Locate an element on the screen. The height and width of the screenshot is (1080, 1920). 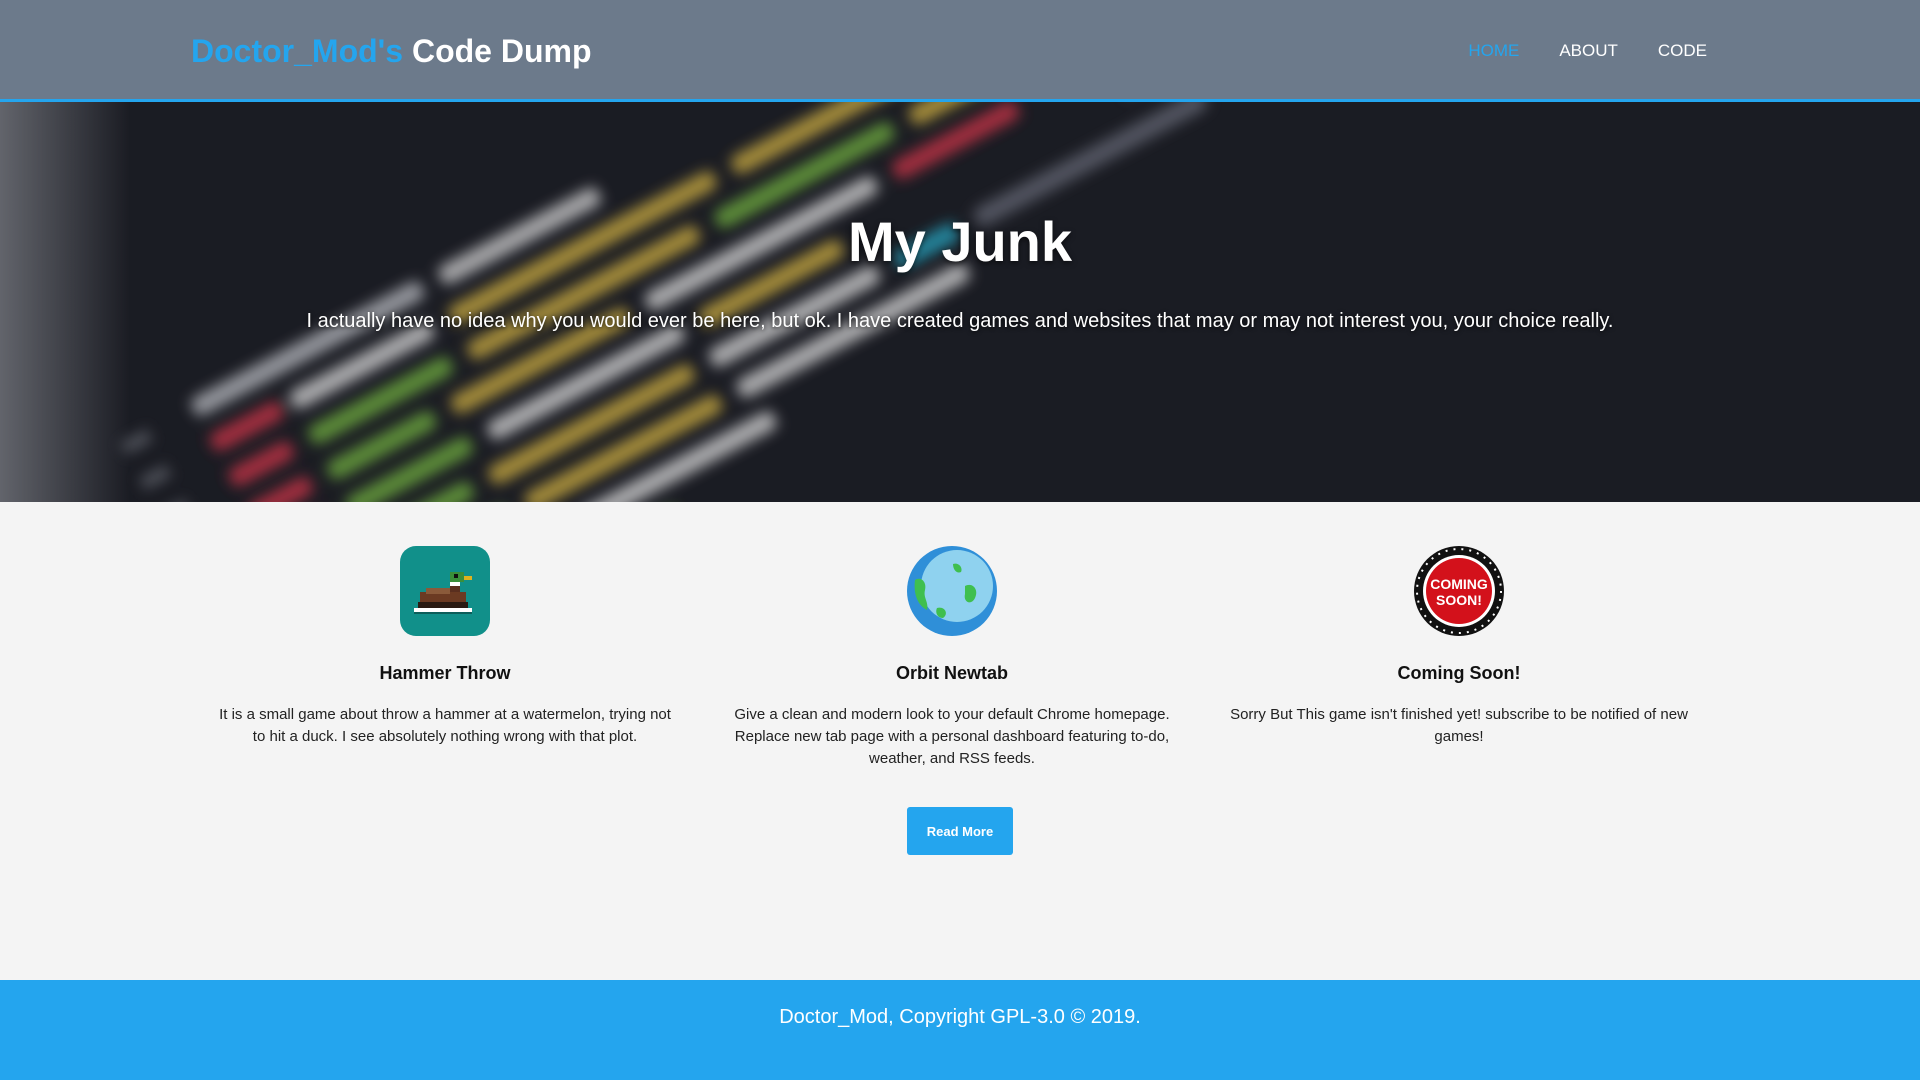
main-nav: HOME ABOUT CODE is located at coordinates (1587, 51).